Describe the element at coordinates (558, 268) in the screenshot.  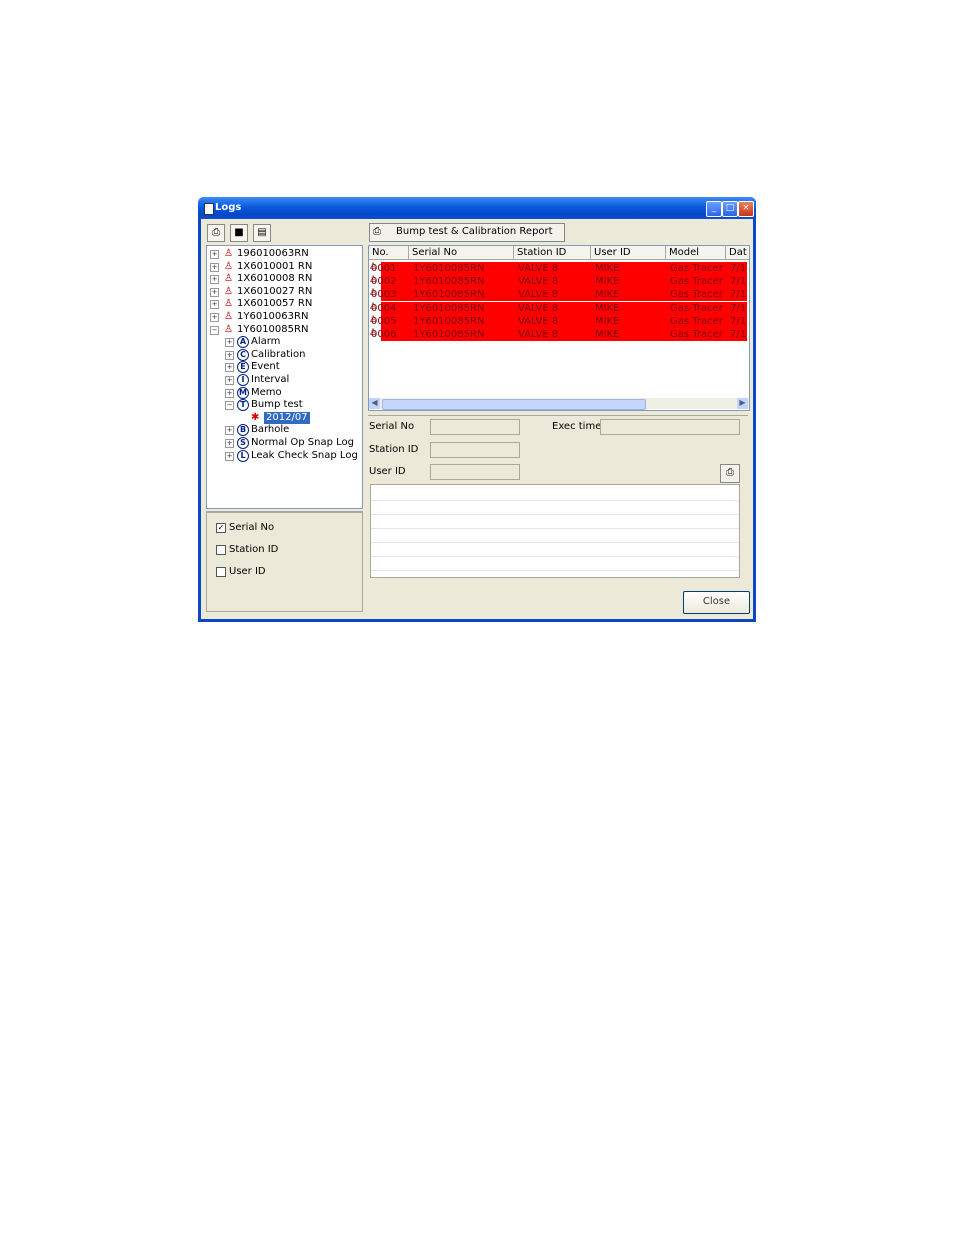
I see `table-row: ♙ 0001 1Y6010085RN VALVE 8 MIKE Gas Tracer 7/1` at that location.